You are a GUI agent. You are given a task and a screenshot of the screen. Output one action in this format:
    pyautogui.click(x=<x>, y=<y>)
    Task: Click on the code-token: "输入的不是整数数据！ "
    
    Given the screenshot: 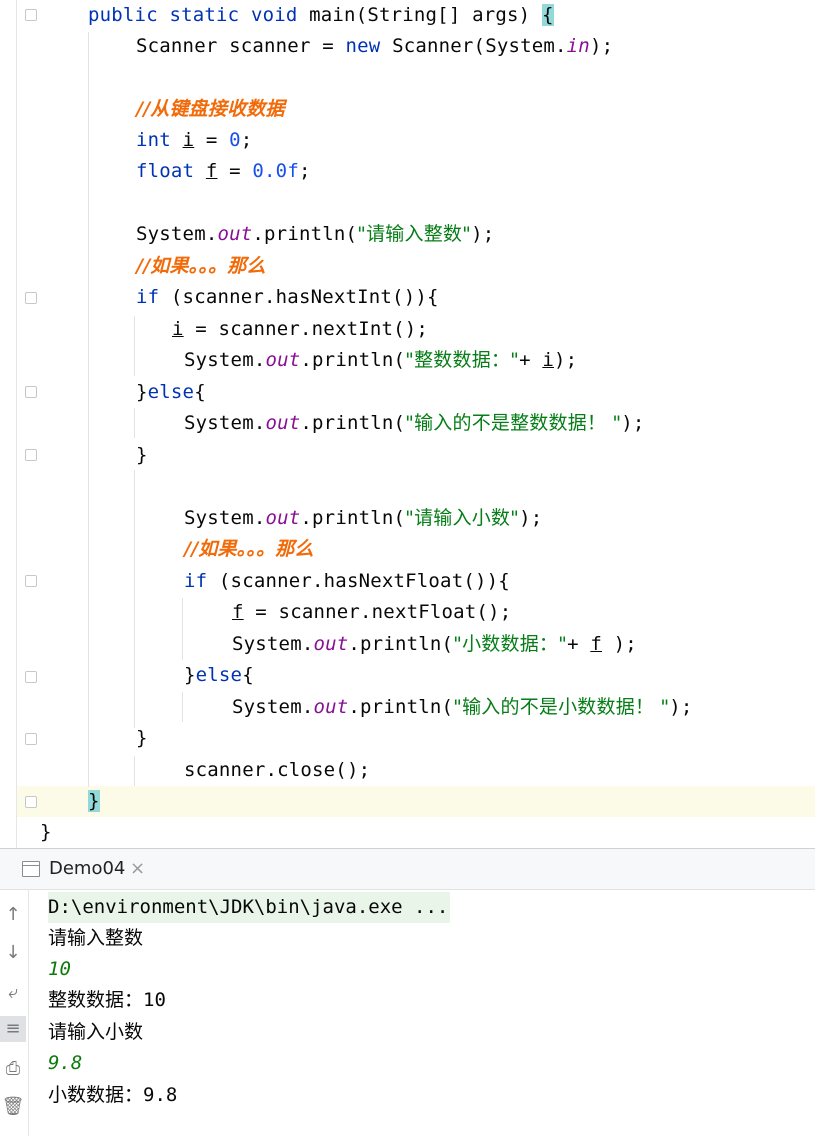 What is the action you would take?
    pyautogui.click(x=513, y=423)
    